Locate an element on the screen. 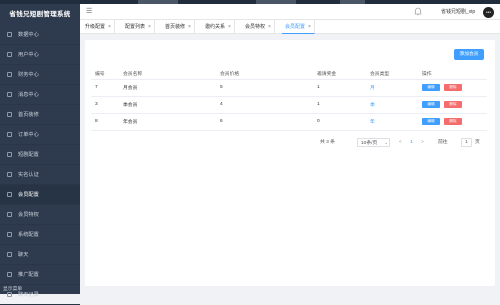  cell-price: 5 is located at coordinates (264, 88).